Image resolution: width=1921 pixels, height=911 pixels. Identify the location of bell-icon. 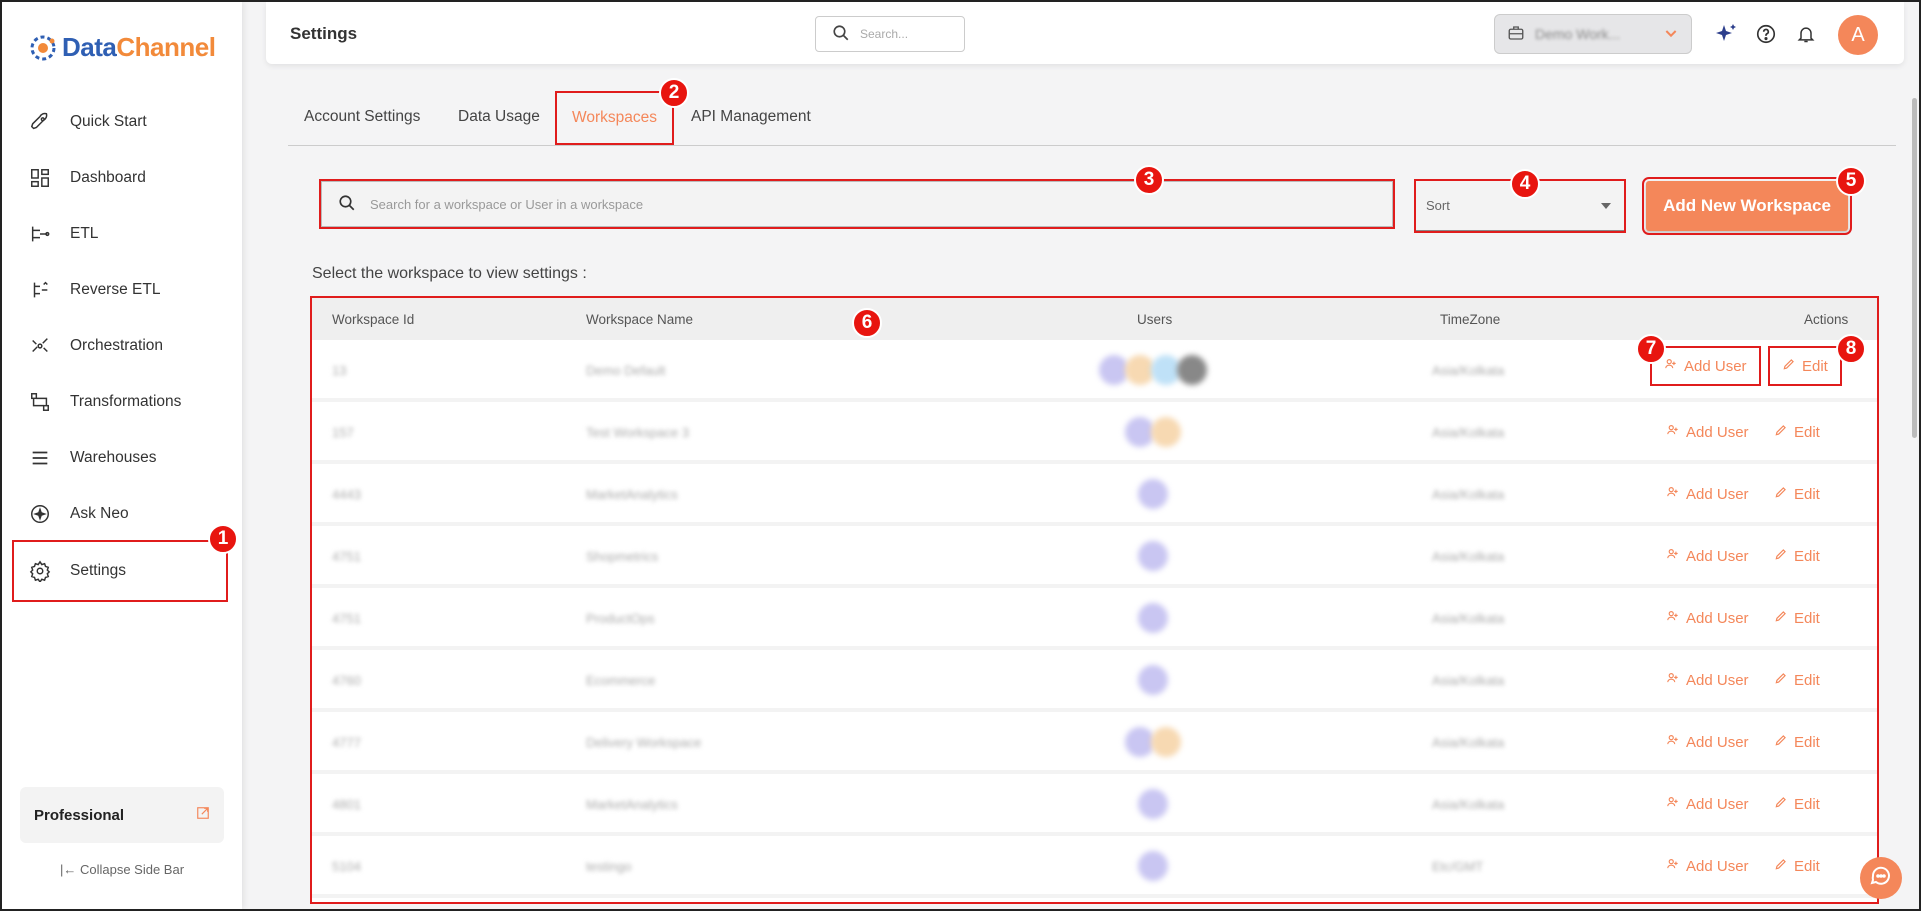
(1806, 34).